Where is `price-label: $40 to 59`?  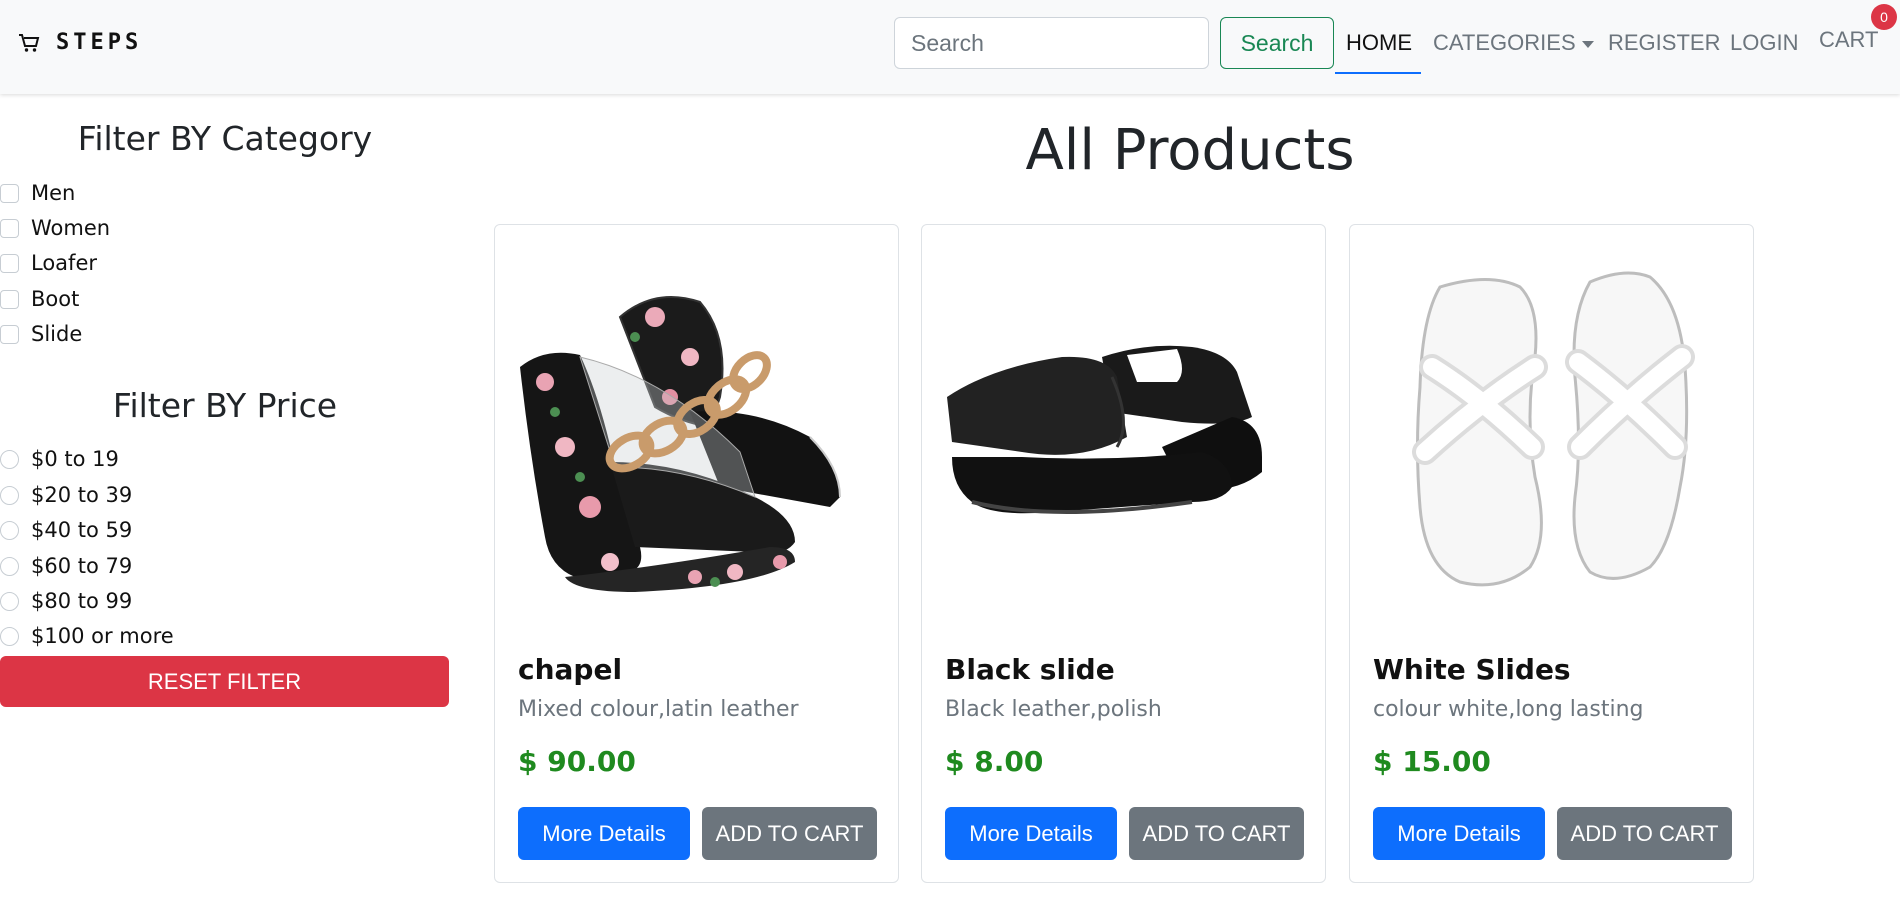 price-label: $40 to 59 is located at coordinates (82, 530).